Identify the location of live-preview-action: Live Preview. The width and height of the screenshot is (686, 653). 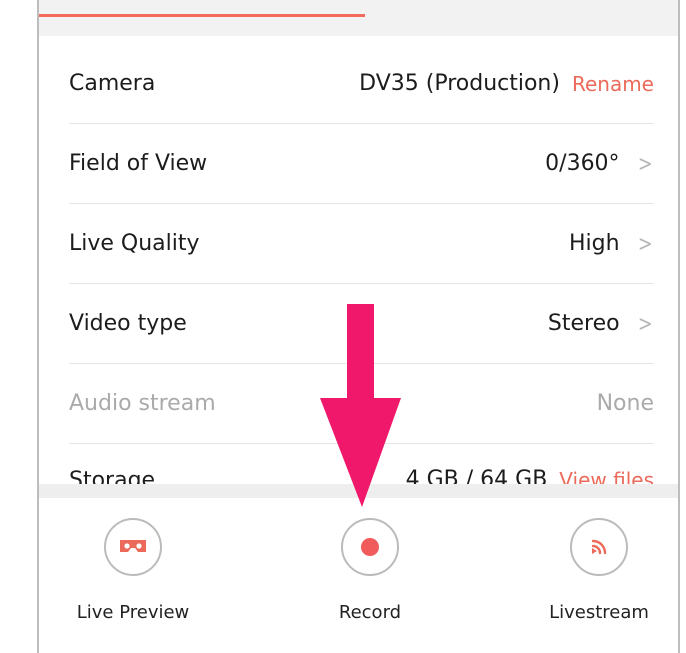
(133, 570).